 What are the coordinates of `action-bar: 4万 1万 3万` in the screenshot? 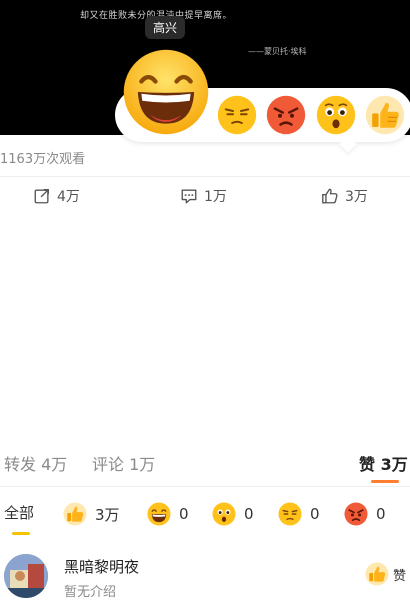 It's located at (205, 197).